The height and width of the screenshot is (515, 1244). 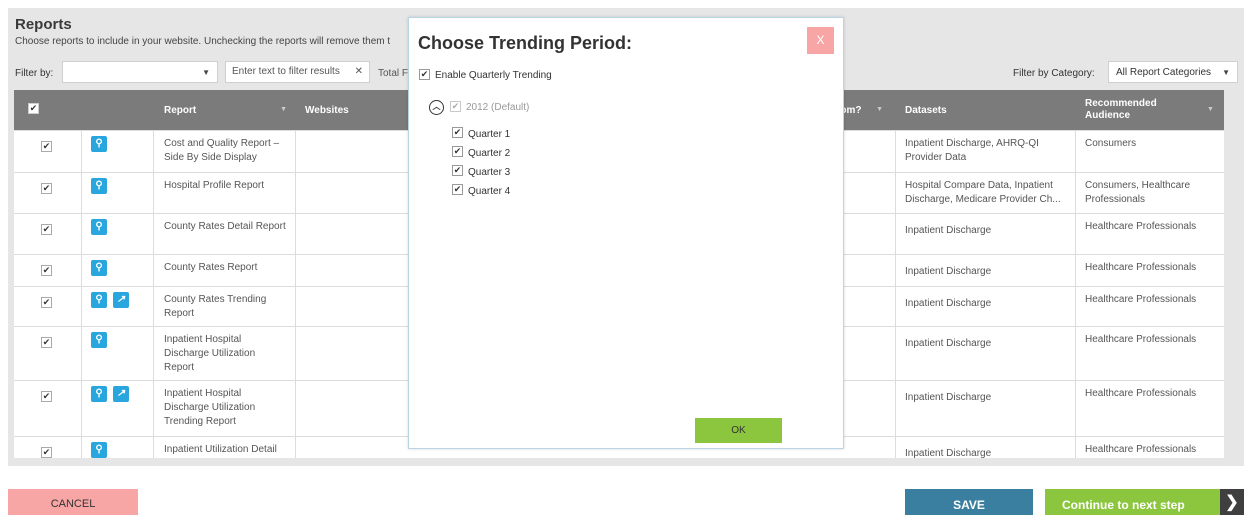 I want to click on column-label: Datasets, so click(x=926, y=110).